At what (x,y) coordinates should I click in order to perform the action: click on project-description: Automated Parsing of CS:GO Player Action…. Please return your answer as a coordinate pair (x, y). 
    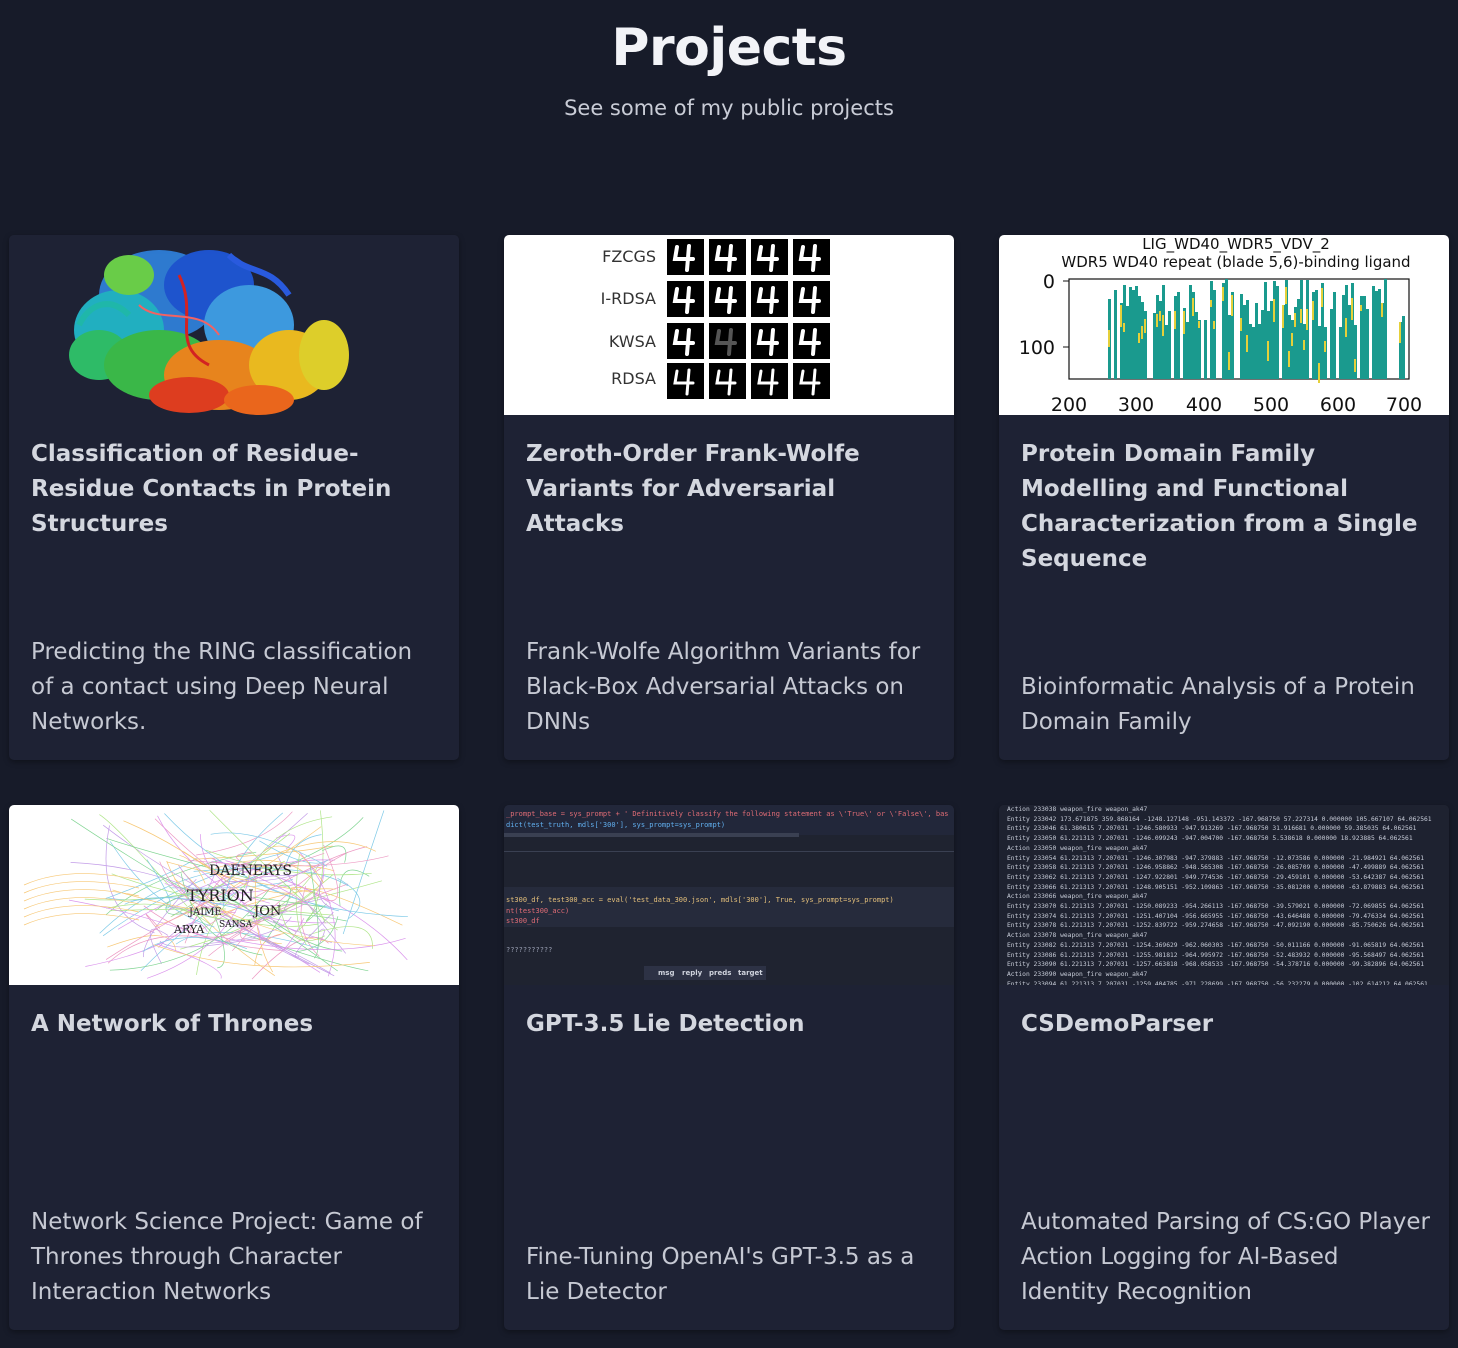
    Looking at the image, I should click on (1225, 1257).